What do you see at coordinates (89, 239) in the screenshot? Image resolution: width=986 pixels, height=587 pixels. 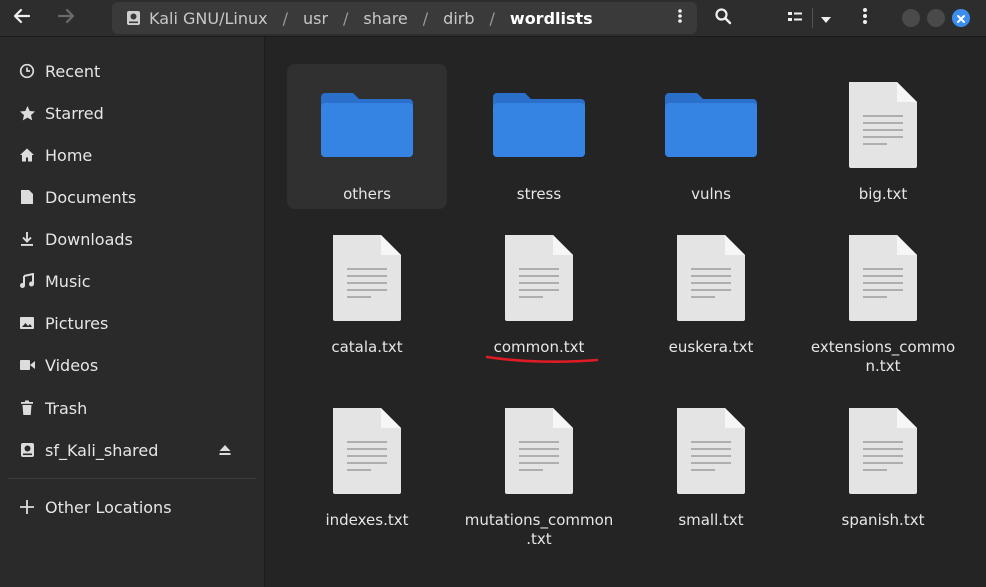 I see `sidebar-item-label: Downloads` at bounding box center [89, 239].